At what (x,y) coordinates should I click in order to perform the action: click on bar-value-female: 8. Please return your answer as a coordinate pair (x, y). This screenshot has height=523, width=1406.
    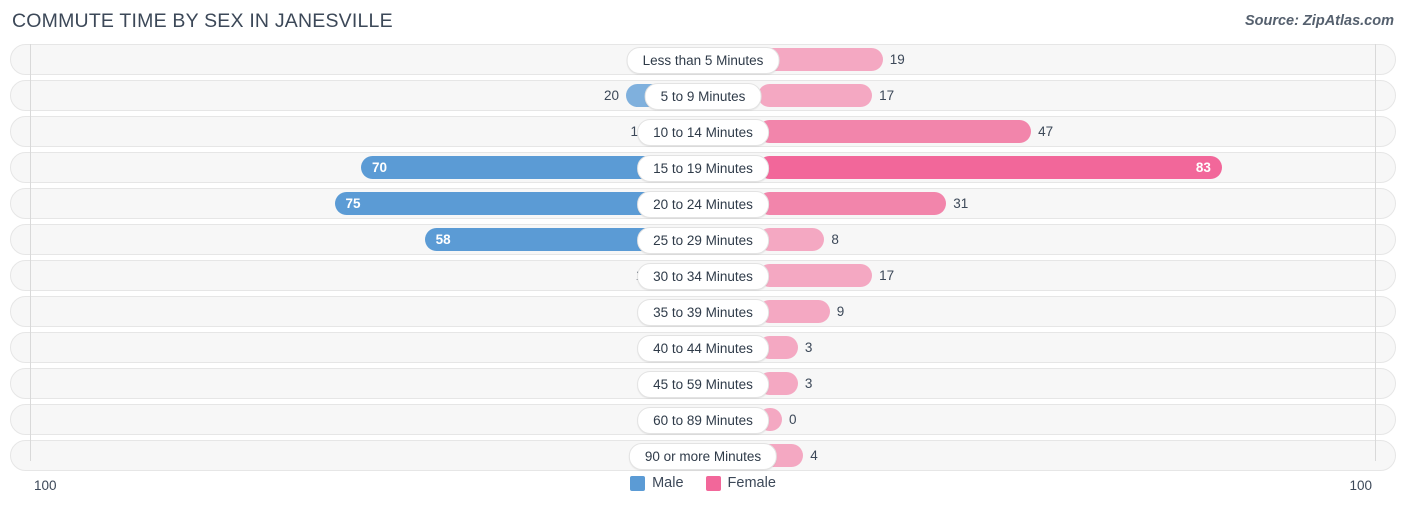
    Looking at the image, I should click on (835, 239).